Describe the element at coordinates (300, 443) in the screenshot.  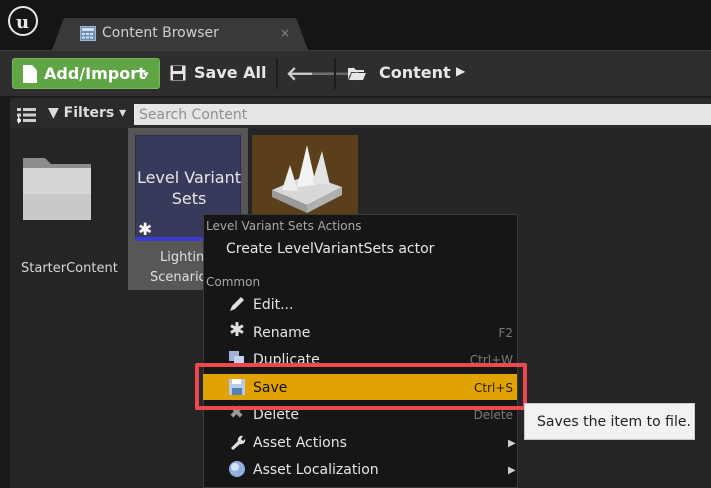
I see `menu-item-asset-actions: Asset Actions` at that location.